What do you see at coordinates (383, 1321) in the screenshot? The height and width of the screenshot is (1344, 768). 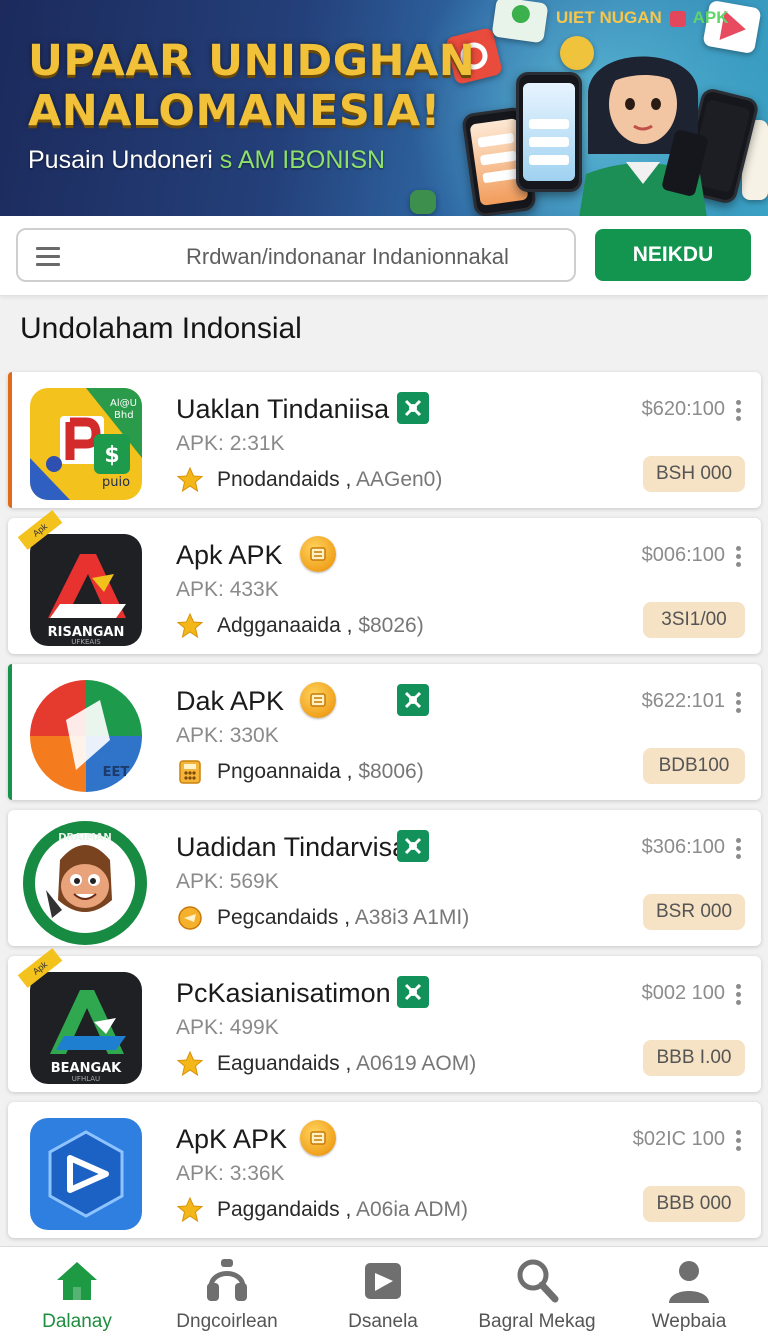 I see `nav-label: Dsanela` at bounding box center [383, 1321].